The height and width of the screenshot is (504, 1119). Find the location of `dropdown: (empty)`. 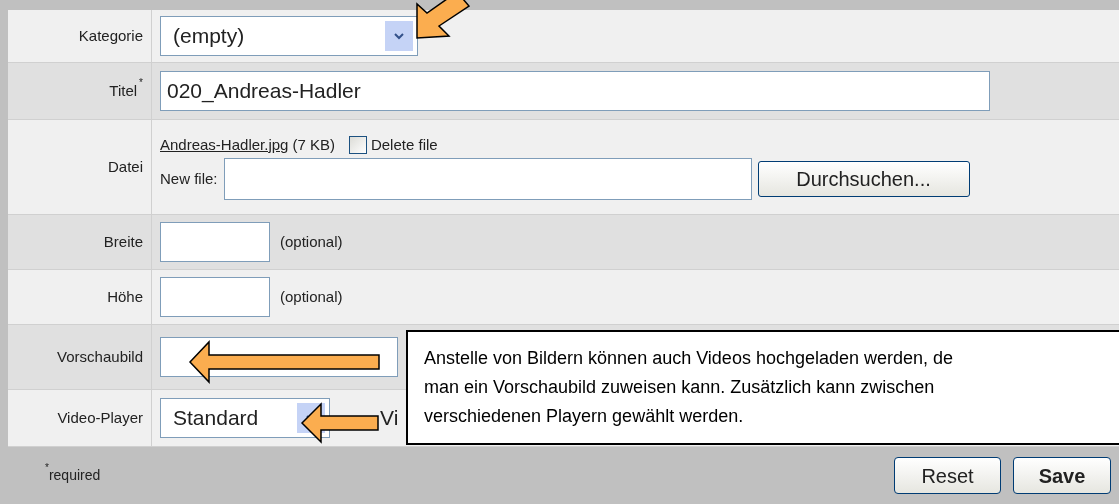

dropdown: (empty) is located at coordinates (289, 36).